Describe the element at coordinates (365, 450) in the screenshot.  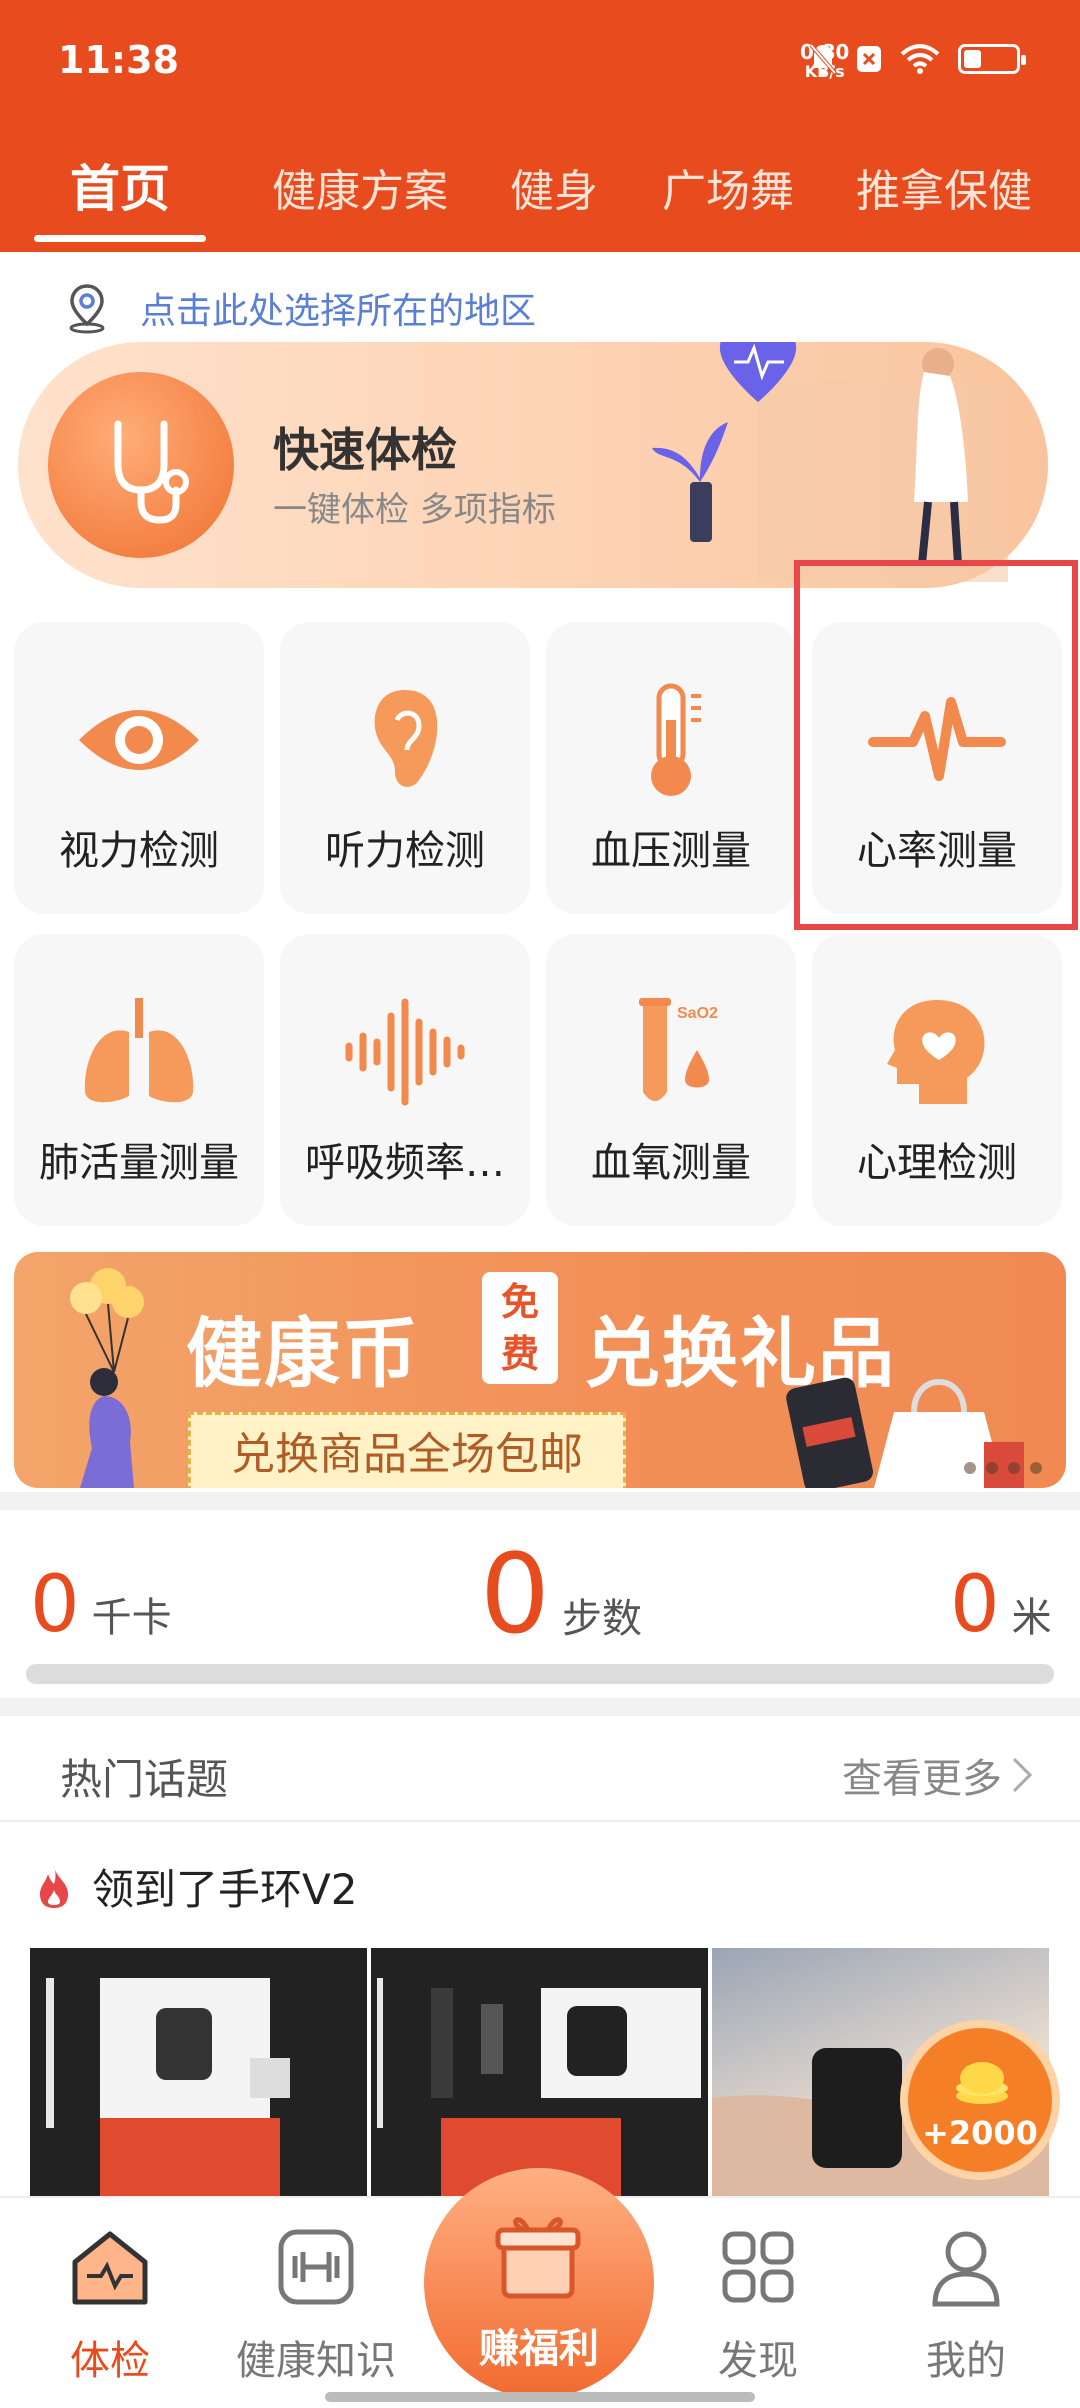
I see `quick-check-title: 快速体检` at that location.